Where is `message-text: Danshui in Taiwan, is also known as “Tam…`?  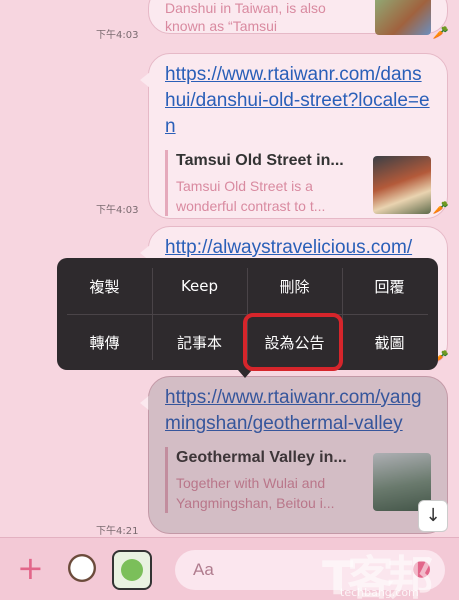 message-text: Danshui in Taiwan, is also known as “Tam… is located at coordinates (245, 17).